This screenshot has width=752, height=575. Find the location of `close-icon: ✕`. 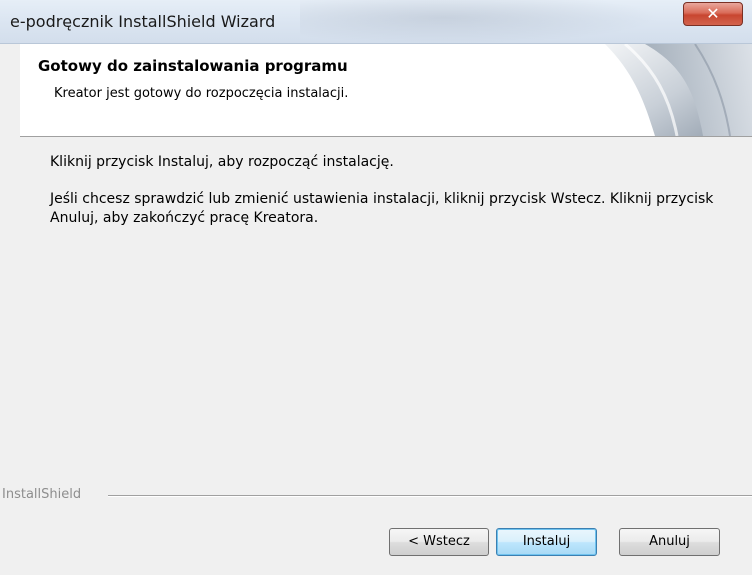

close-icon: ✕ is located at coordinates (713, 13).